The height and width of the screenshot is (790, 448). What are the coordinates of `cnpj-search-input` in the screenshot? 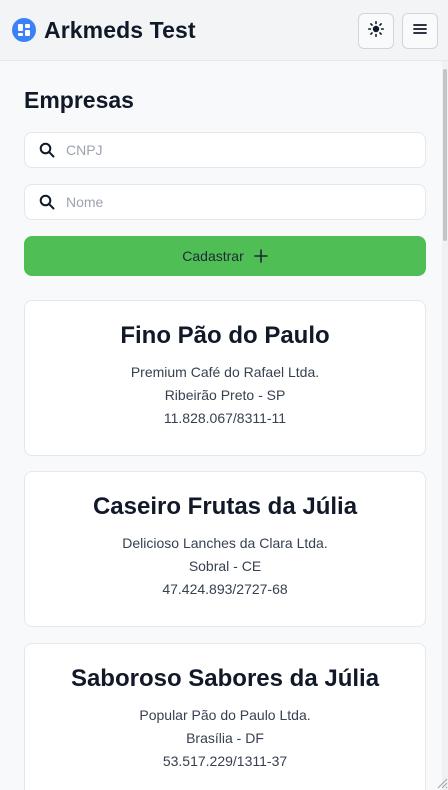 It's located at (226, 150).